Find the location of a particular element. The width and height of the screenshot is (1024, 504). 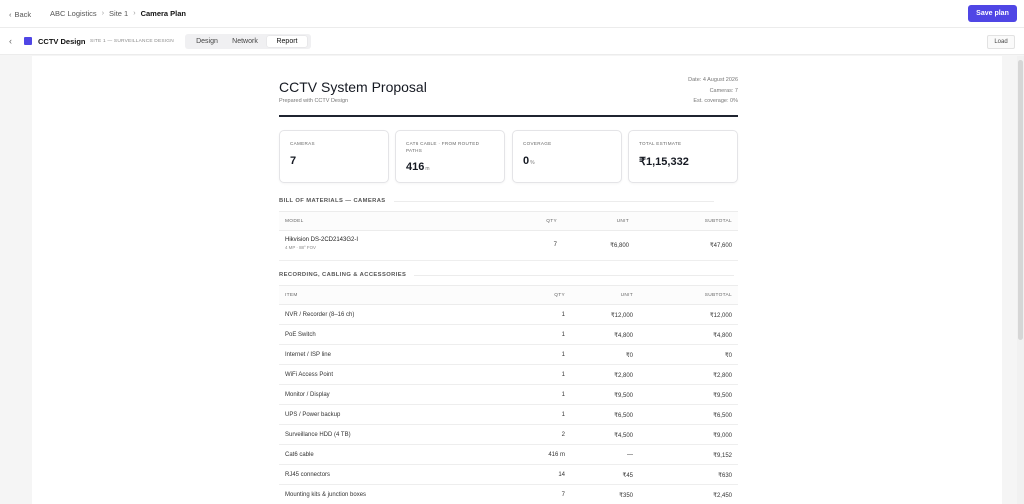

table-row: Monitor / Display 1 ₹9,500 ₹9,500 is located at coordinates (508, 395).